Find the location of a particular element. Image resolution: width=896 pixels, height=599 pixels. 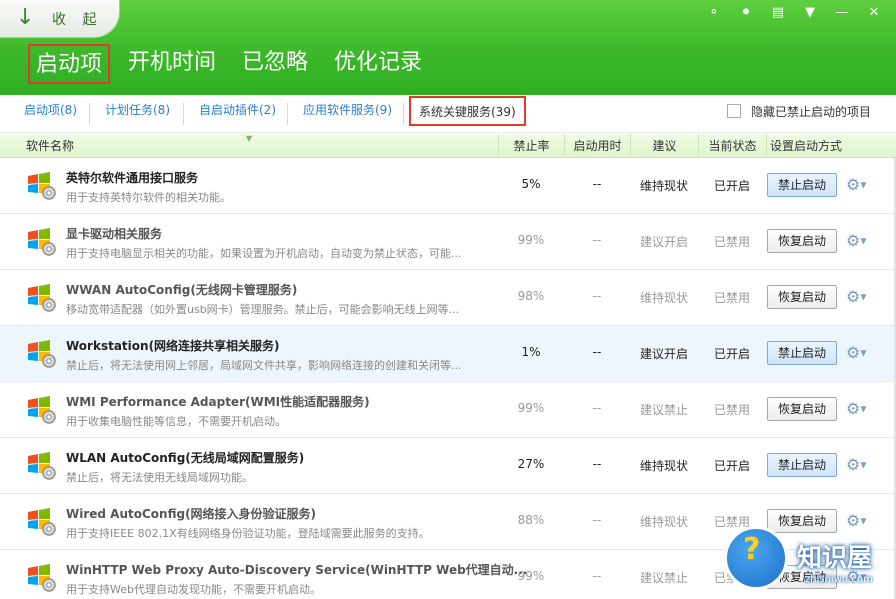

service-name: Wired AutoConfig(网络接入身份验证服务) is located at coordinates (191, 514).